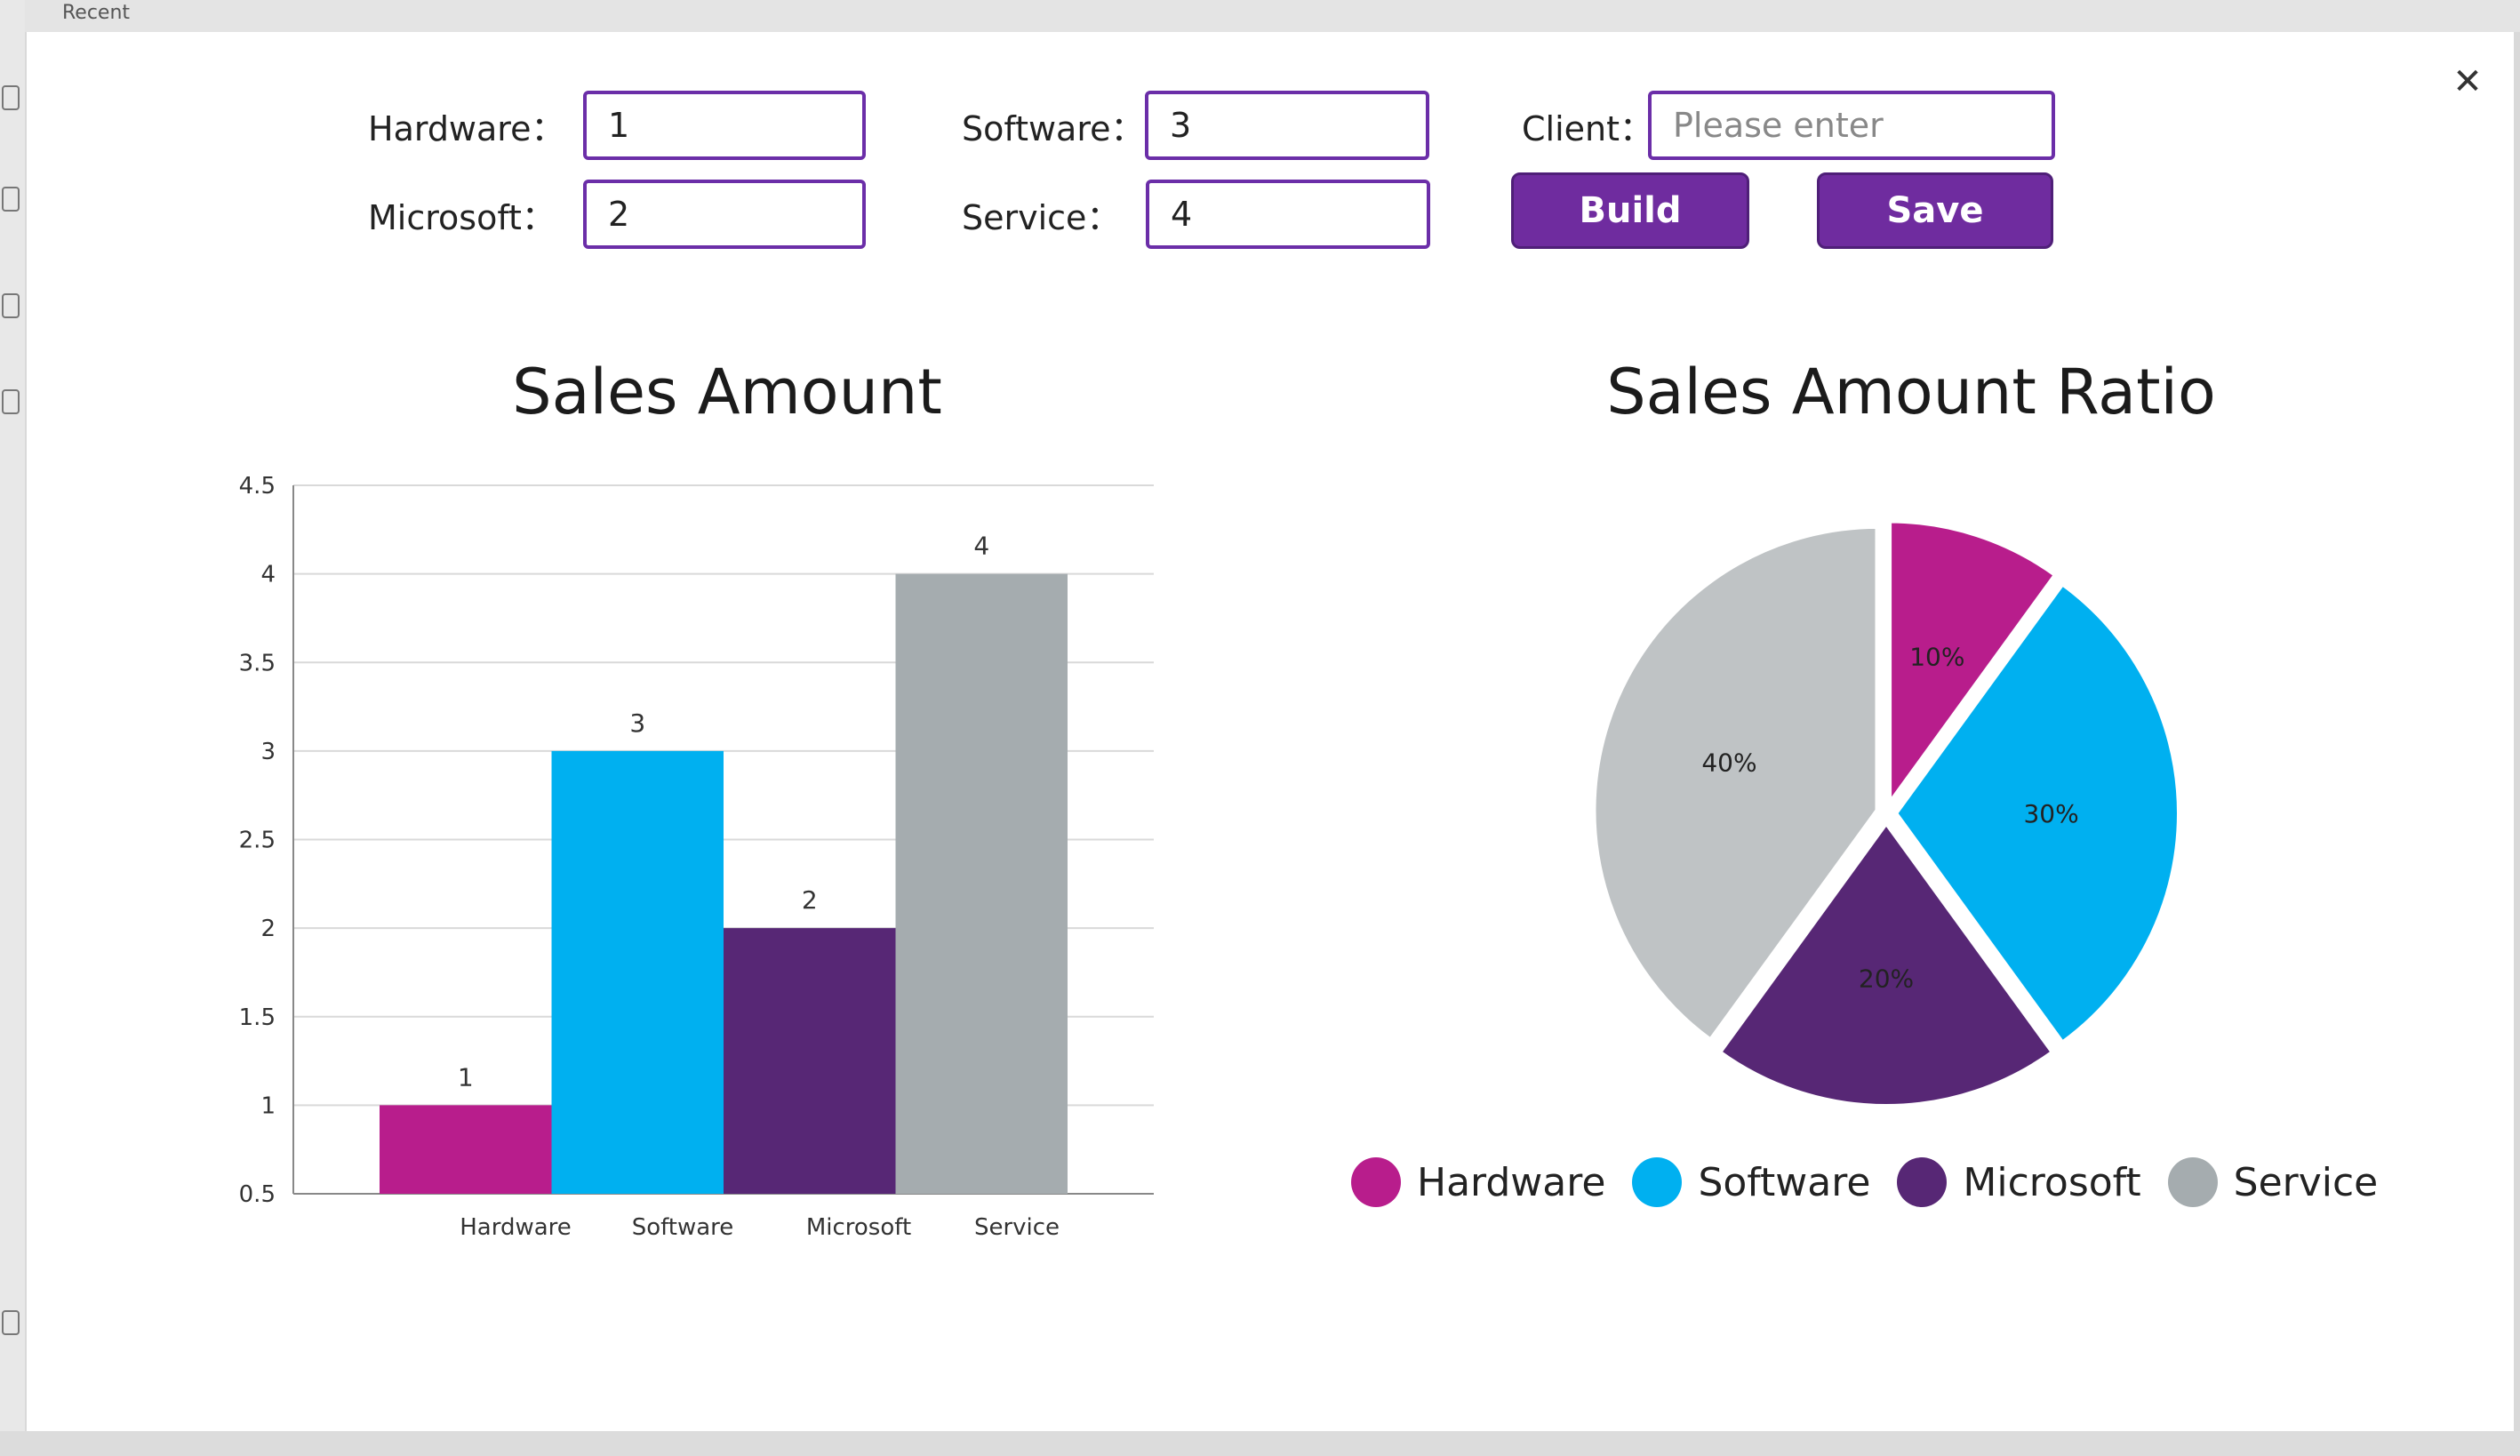 The image size is (2520, 1456). Describe the element at coordinates (2192, 1182) in the screenshot. I see `legend-swatch-service` at that location.